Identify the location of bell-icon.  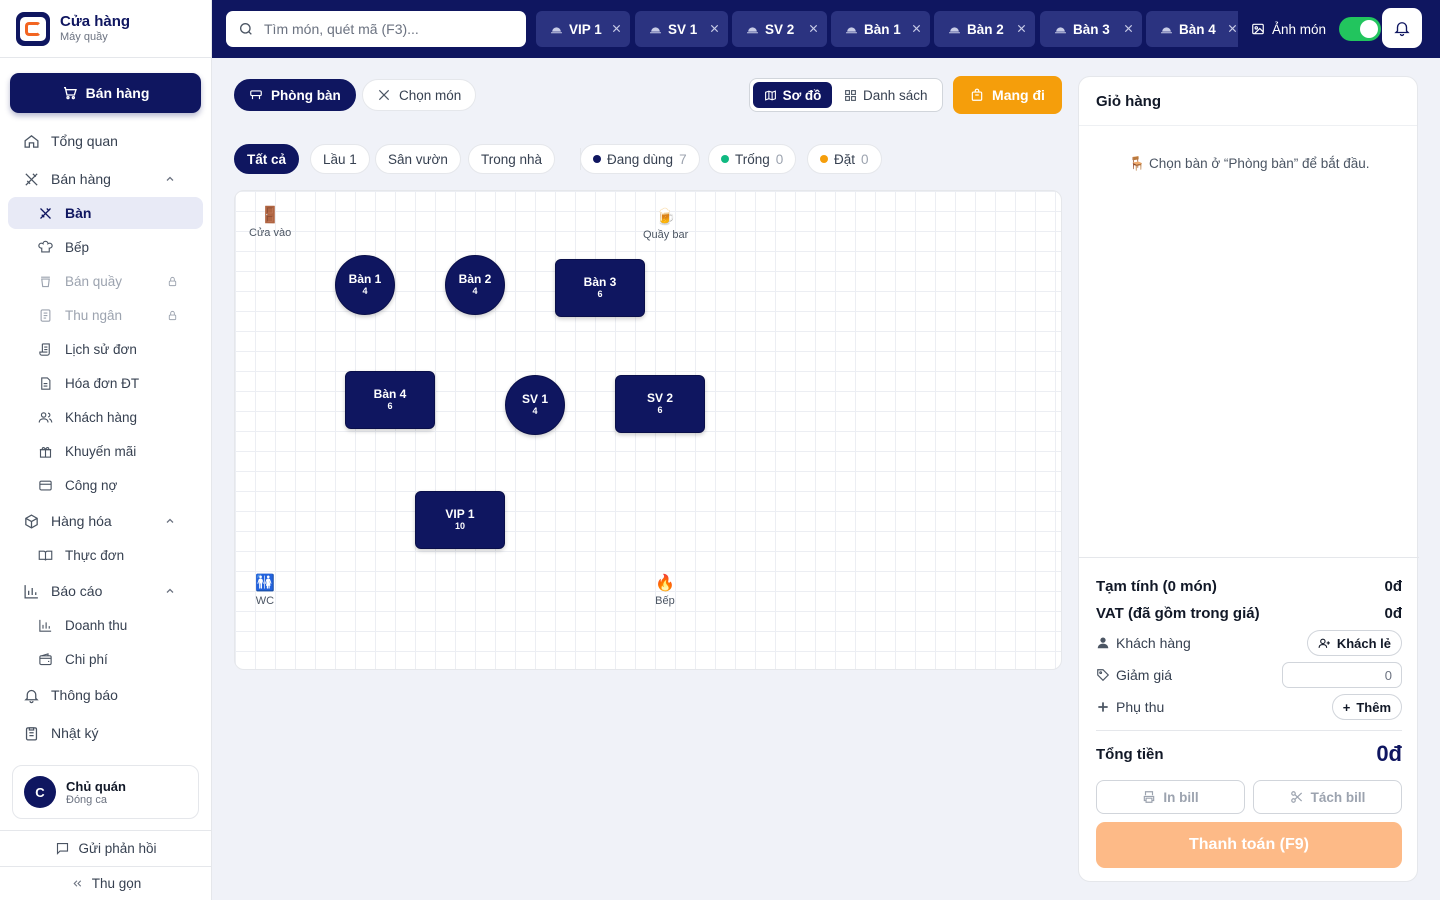
(1402, 28).